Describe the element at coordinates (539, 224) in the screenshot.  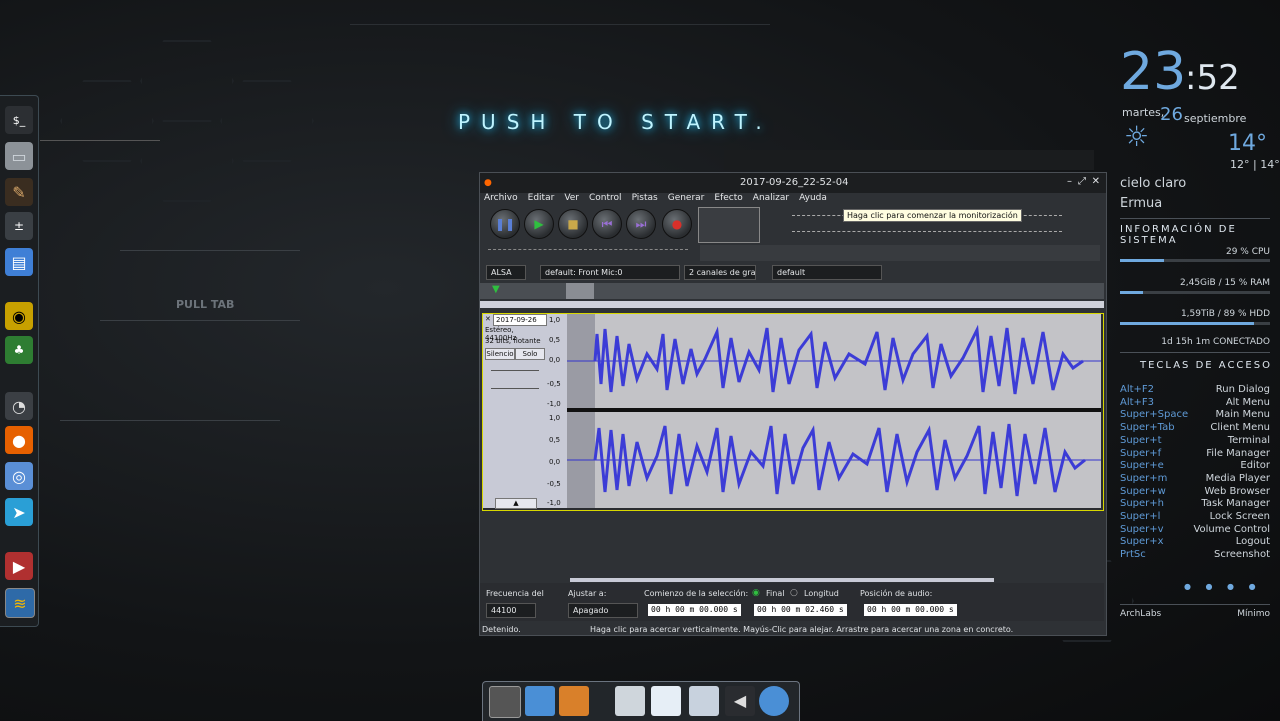
I see `play-button: ▶` at that location.